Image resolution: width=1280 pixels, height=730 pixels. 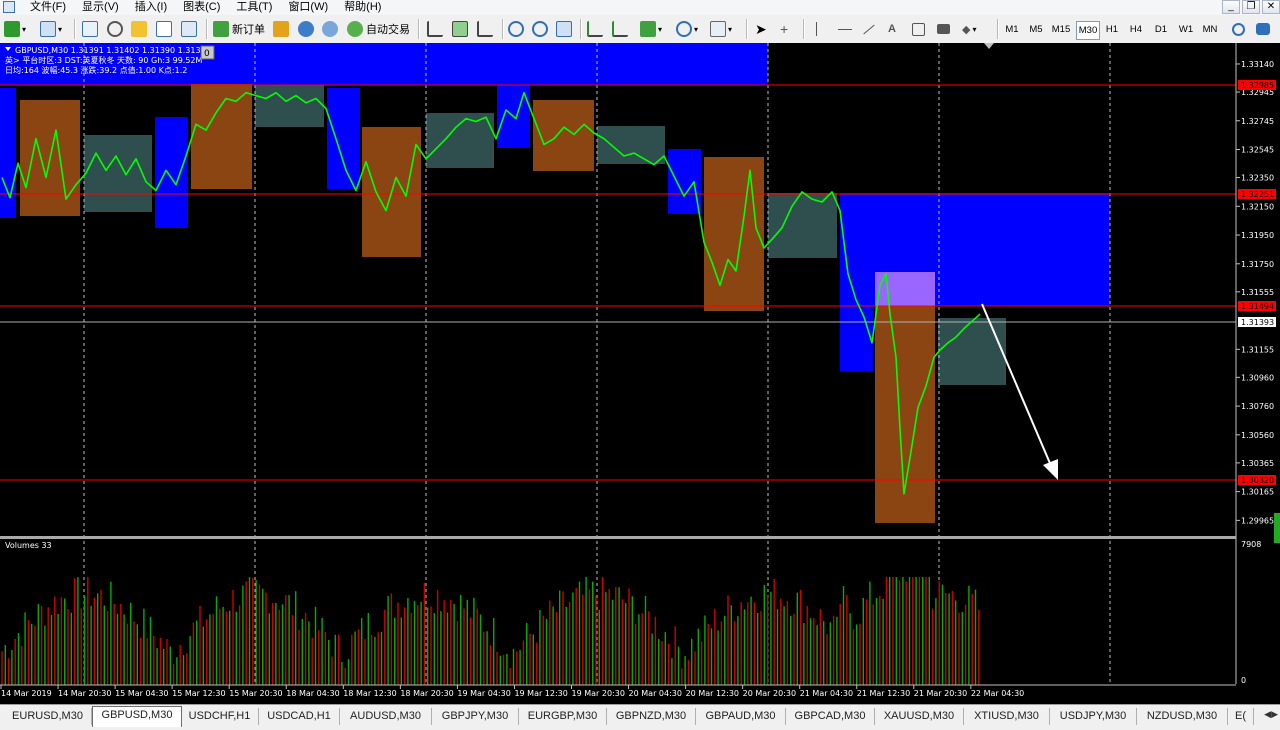 I want to click on zoom-in-icon, so click(x=516, y=29).